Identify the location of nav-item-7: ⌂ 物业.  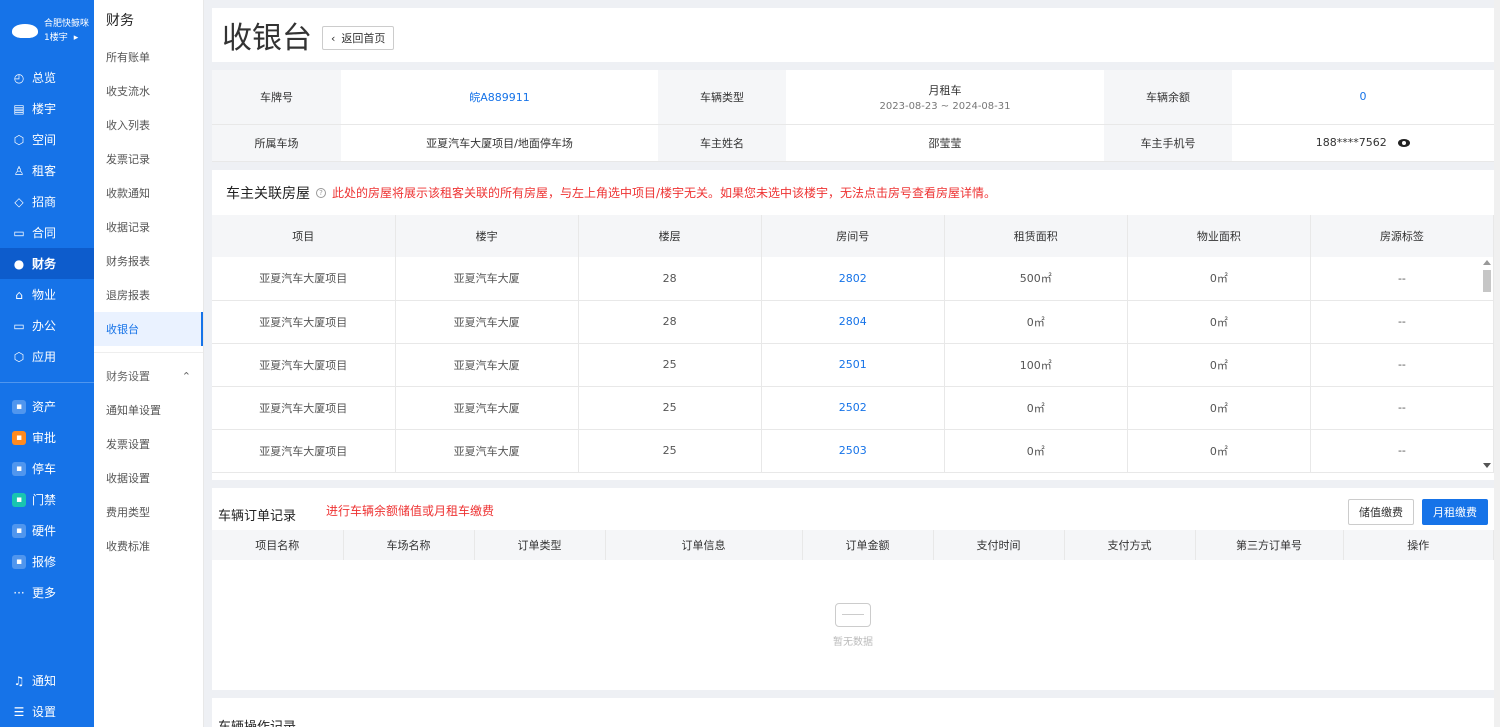
(47, 294).